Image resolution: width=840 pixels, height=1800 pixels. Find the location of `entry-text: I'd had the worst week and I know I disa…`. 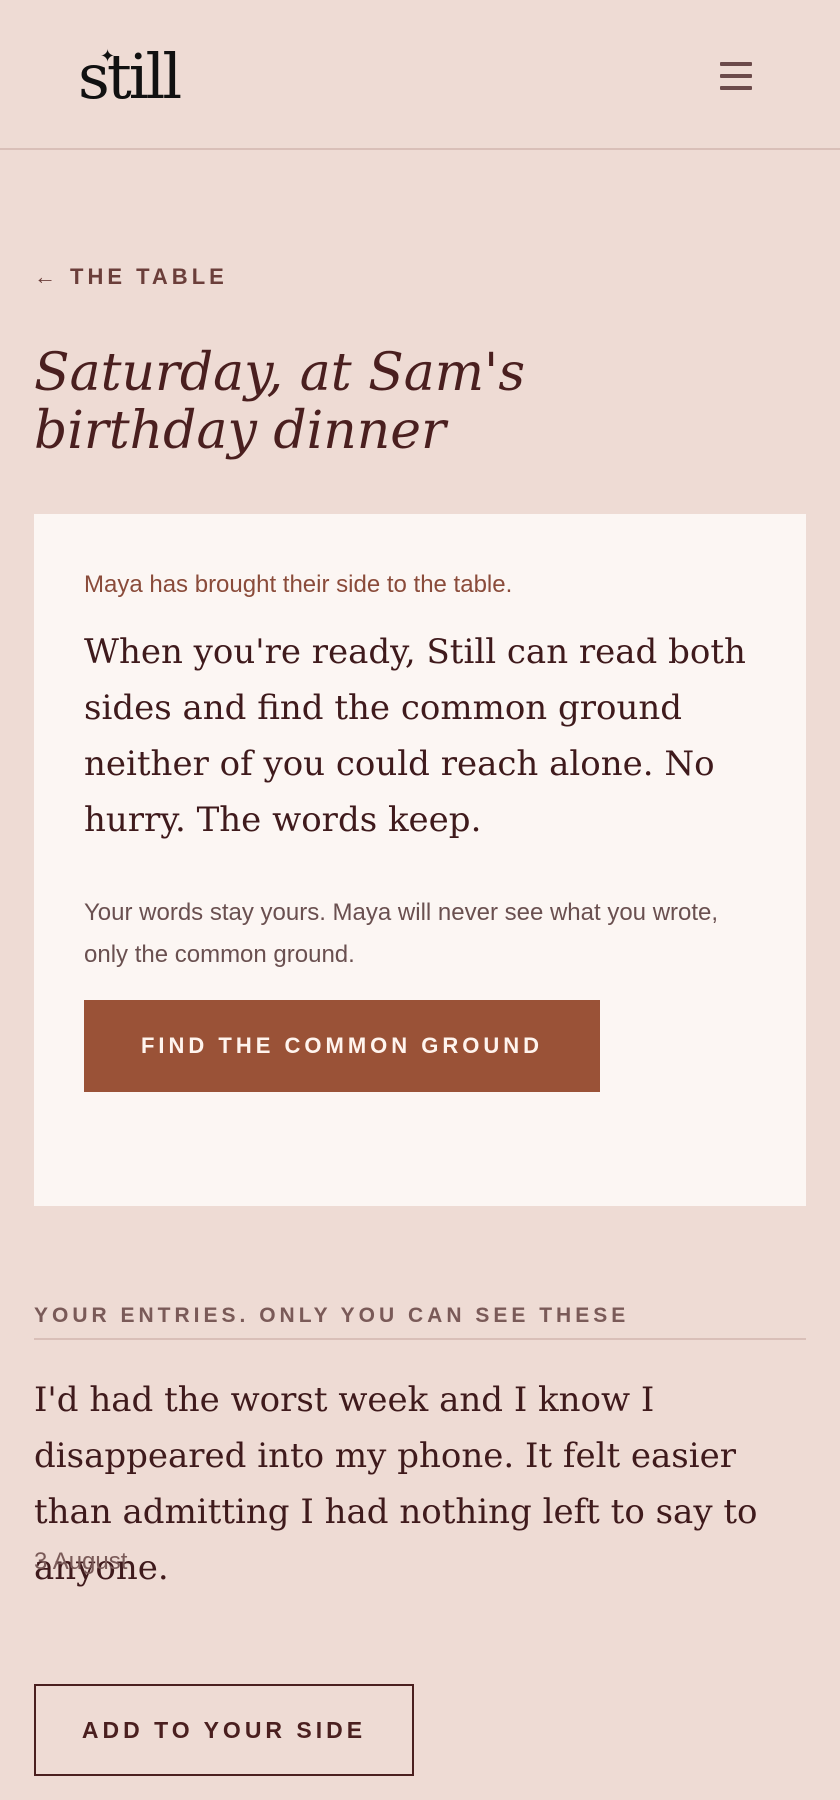

entry-text: I'd had the worst week and I know I disa… is located at coordinates (396, 1484).